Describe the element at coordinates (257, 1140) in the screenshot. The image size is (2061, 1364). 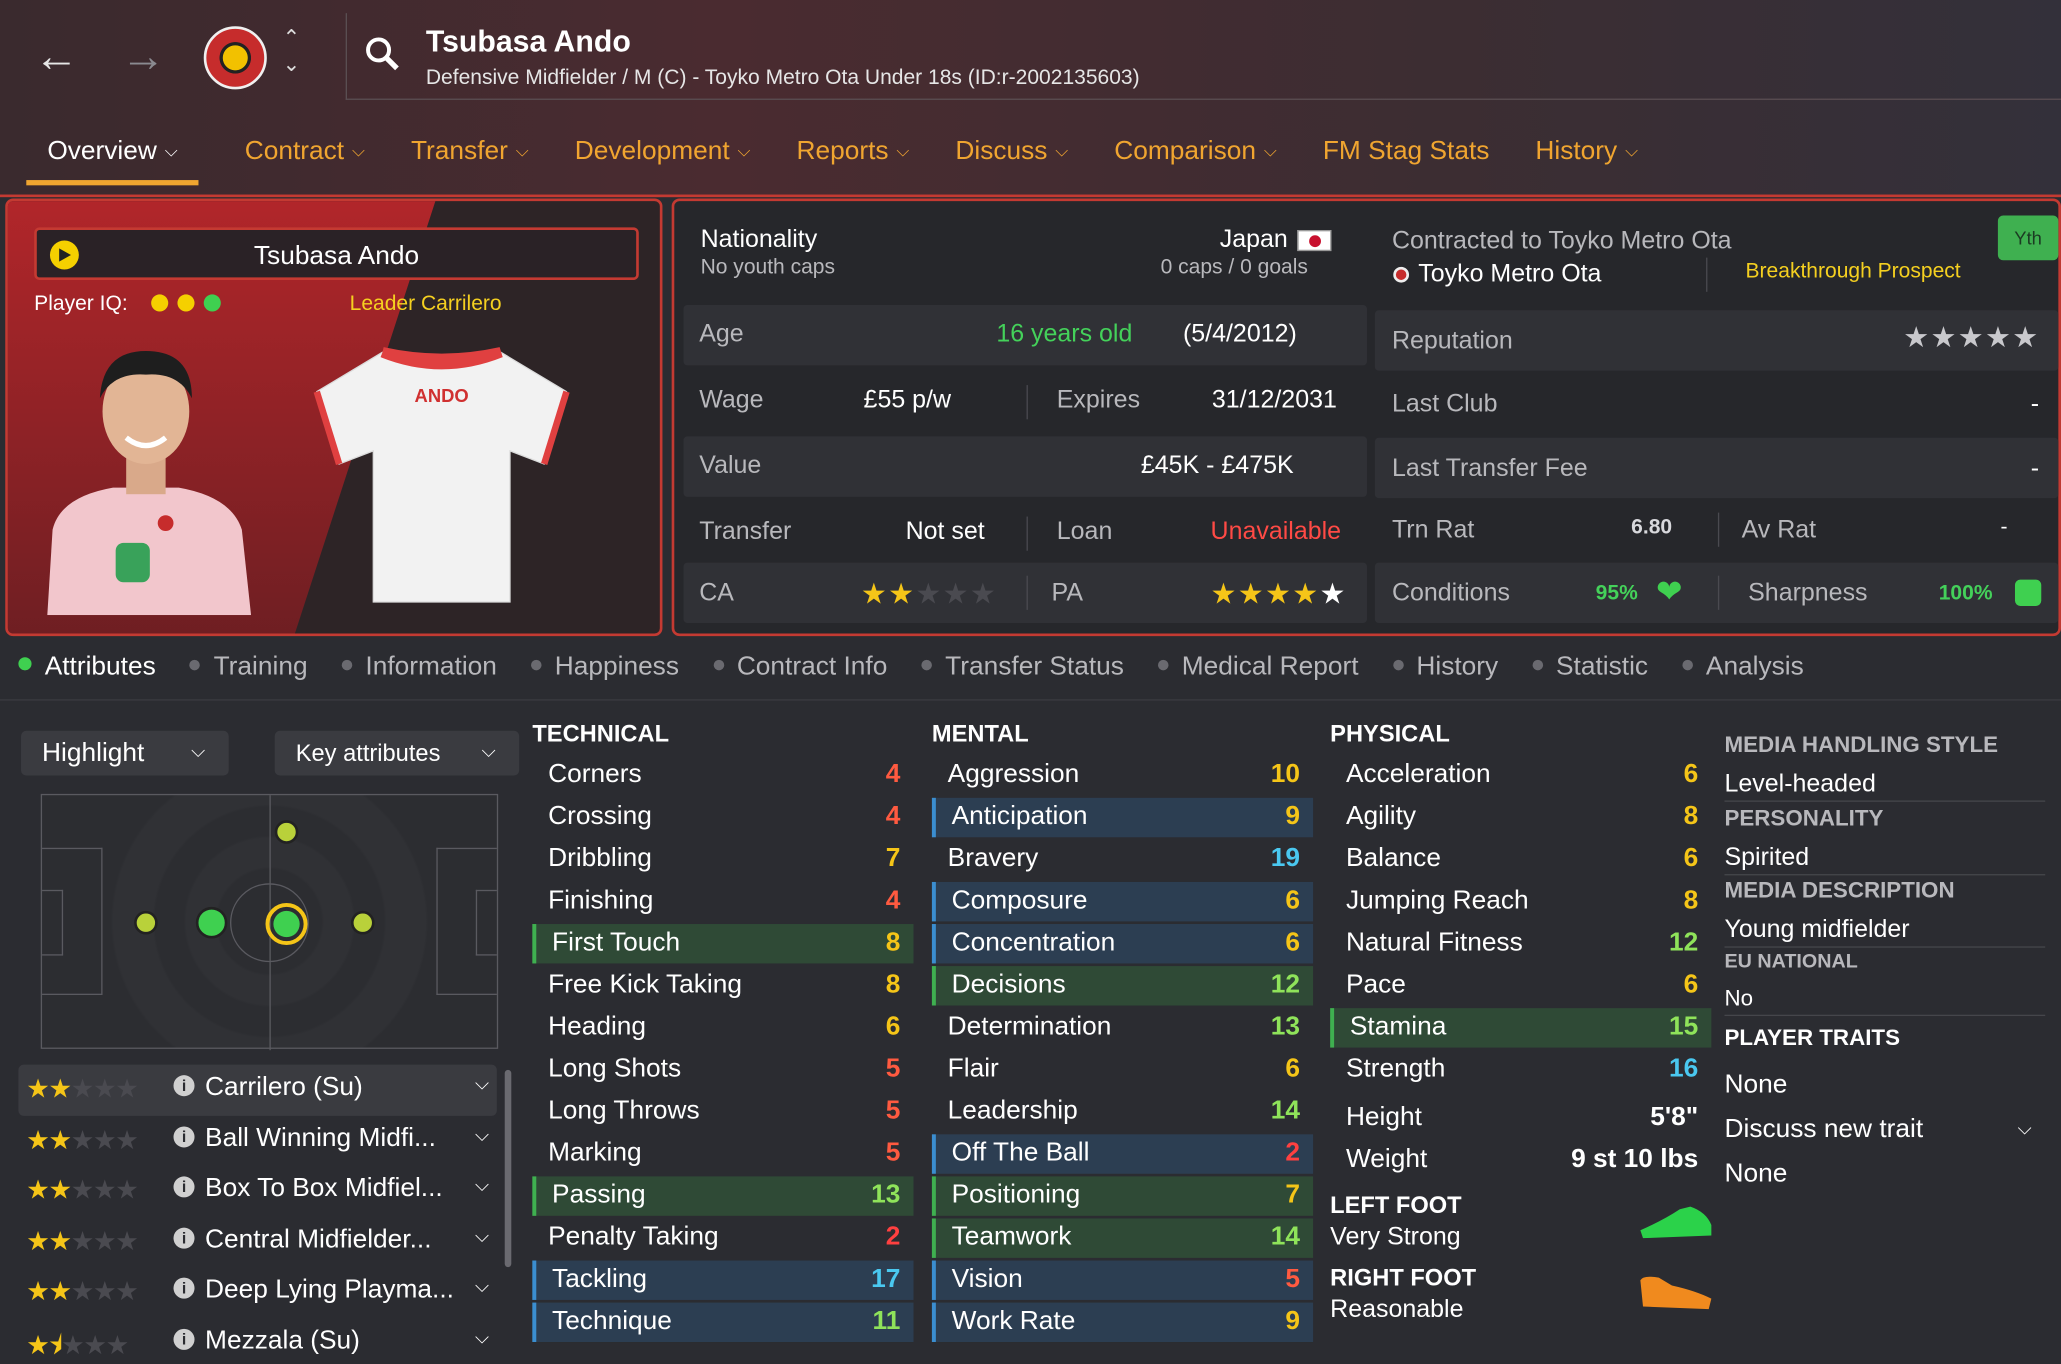
I see `role-item: ★★★★★ i Ball Winning Midfi... ⌵` at that location.